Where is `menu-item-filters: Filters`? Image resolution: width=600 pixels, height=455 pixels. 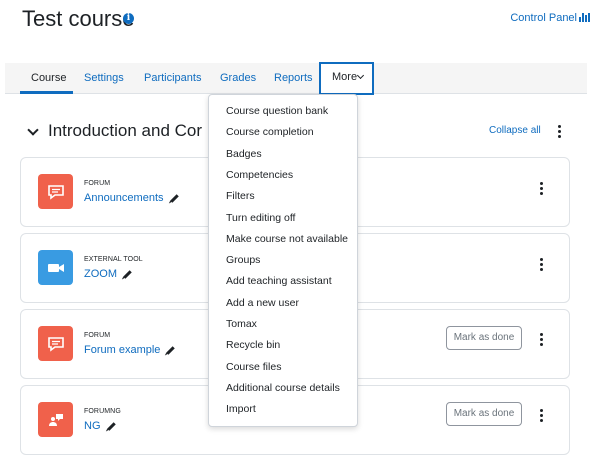 menu-item-filters: Filters is located at coordinates (240, 196).